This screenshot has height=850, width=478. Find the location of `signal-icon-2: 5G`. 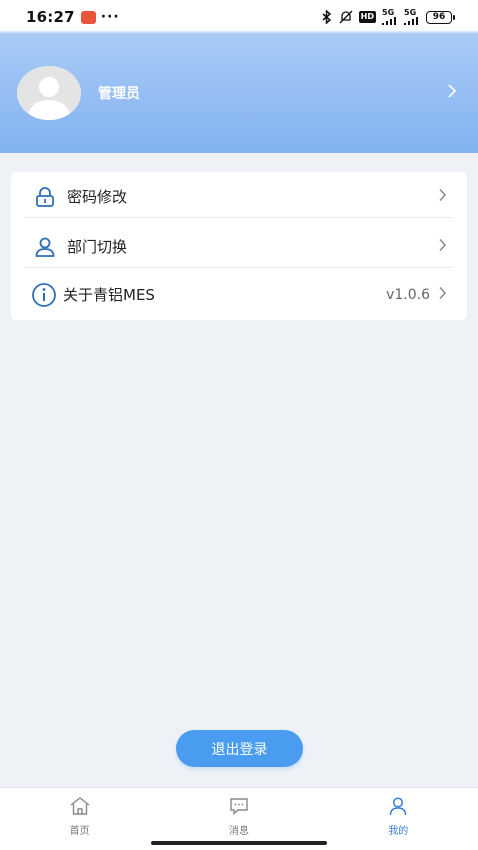

signal-icon-2: 5G is located at coordinates (412, 17).